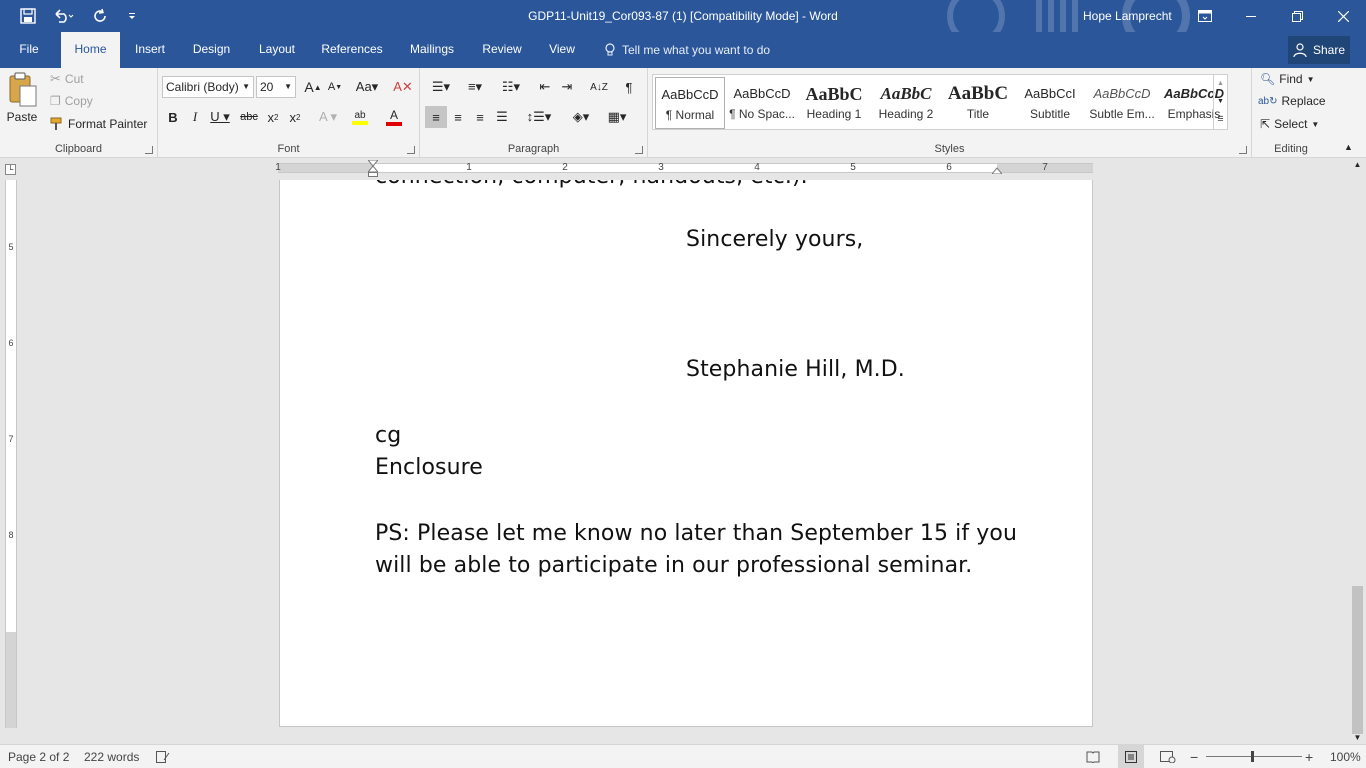 Image resolution: width=1366 pixels, height=768 pixels. What do you see at coordinates (906, 103) in the screenshot?
I see `style-heading-2: AaBbC Heading 2` at bounding box center [906, 103].